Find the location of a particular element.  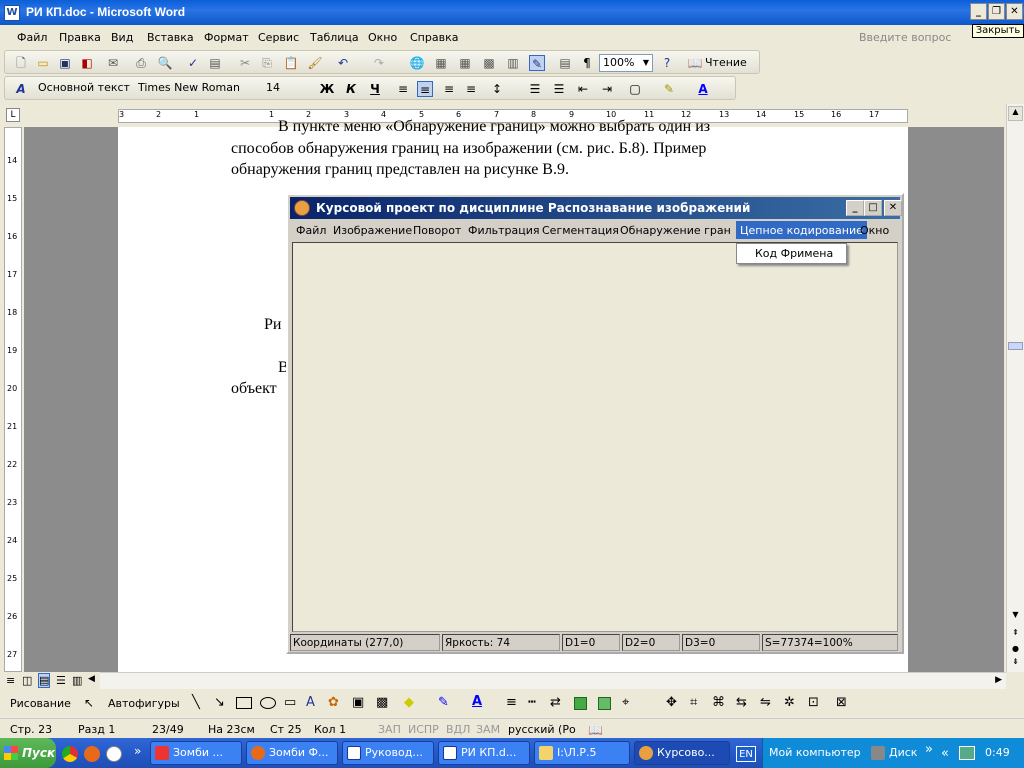

menu-item-freeman-code: Код Фримена is located at coordinates (794, 253).